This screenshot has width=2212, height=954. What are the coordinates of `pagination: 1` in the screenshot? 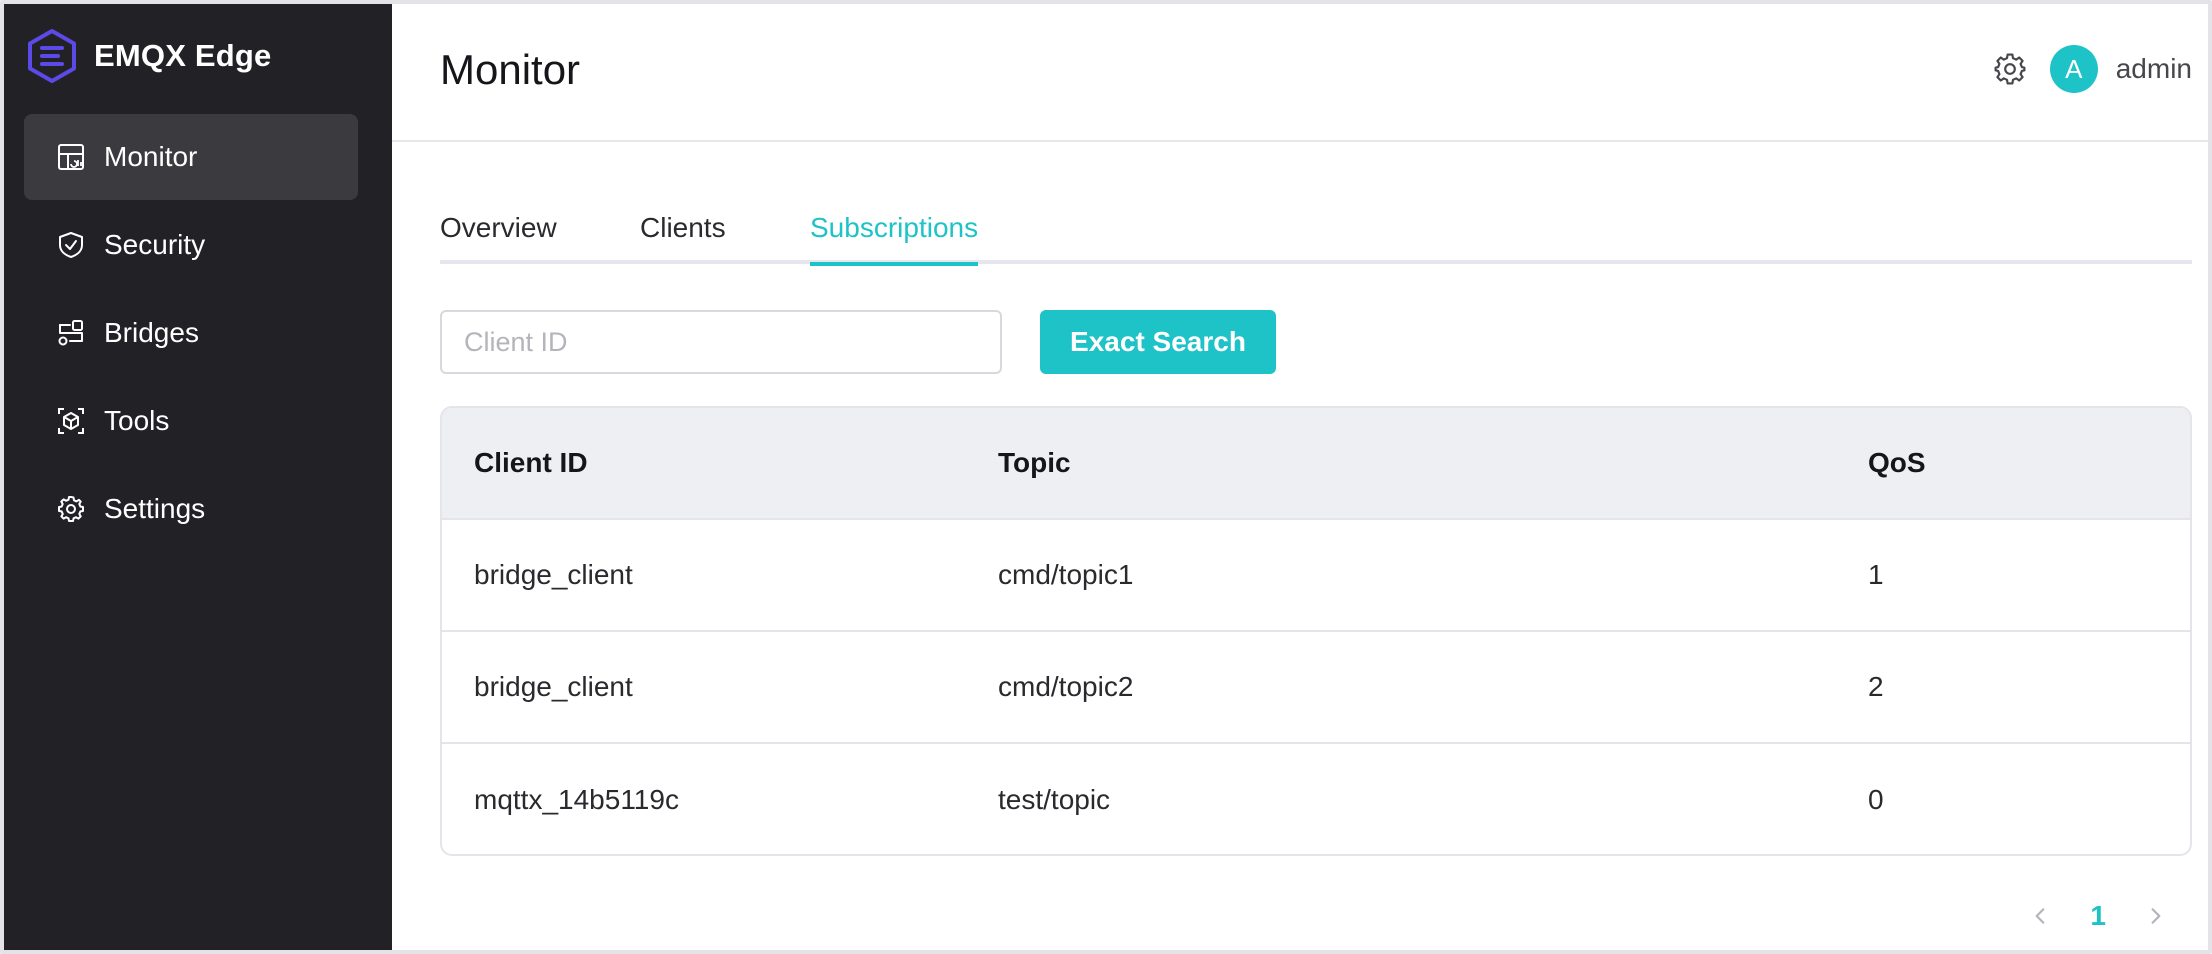 It's located at (2098, 916).